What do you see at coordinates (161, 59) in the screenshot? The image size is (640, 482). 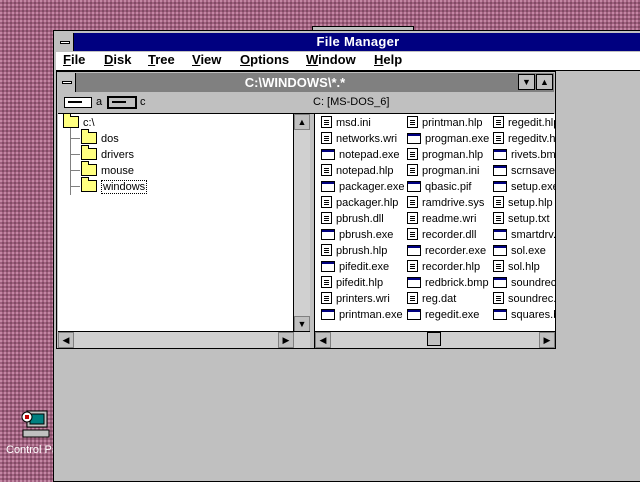 I see `menu-tree: Tree` at bounding box center [161, 59].